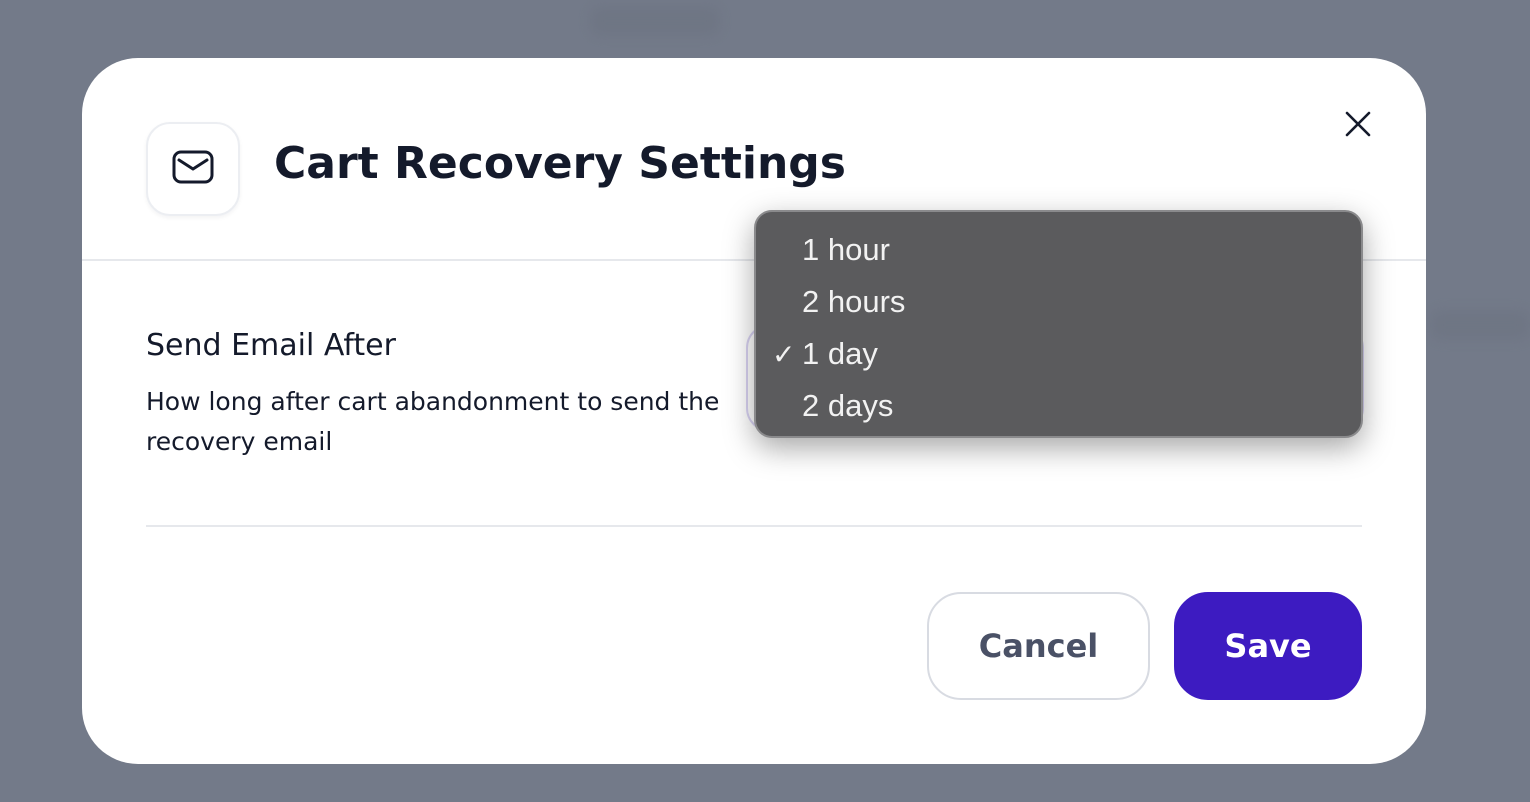 The width and height of the screenshot is (1530, 802). I want to click on modal-title: Cart Recovery Settings, so click(560, 163).